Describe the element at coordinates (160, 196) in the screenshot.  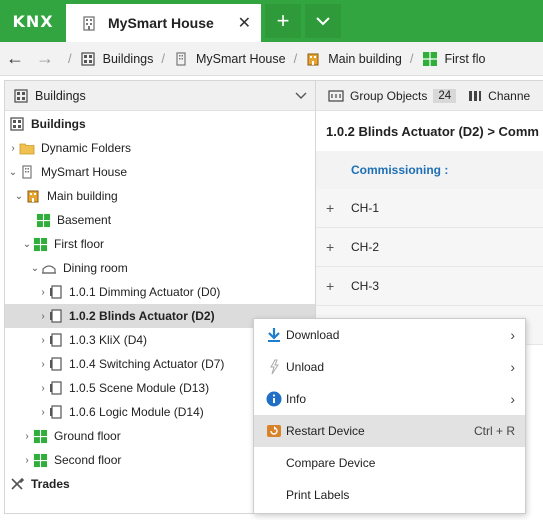
I see `tree-item-main-building: ⌄ Main building` at that location.